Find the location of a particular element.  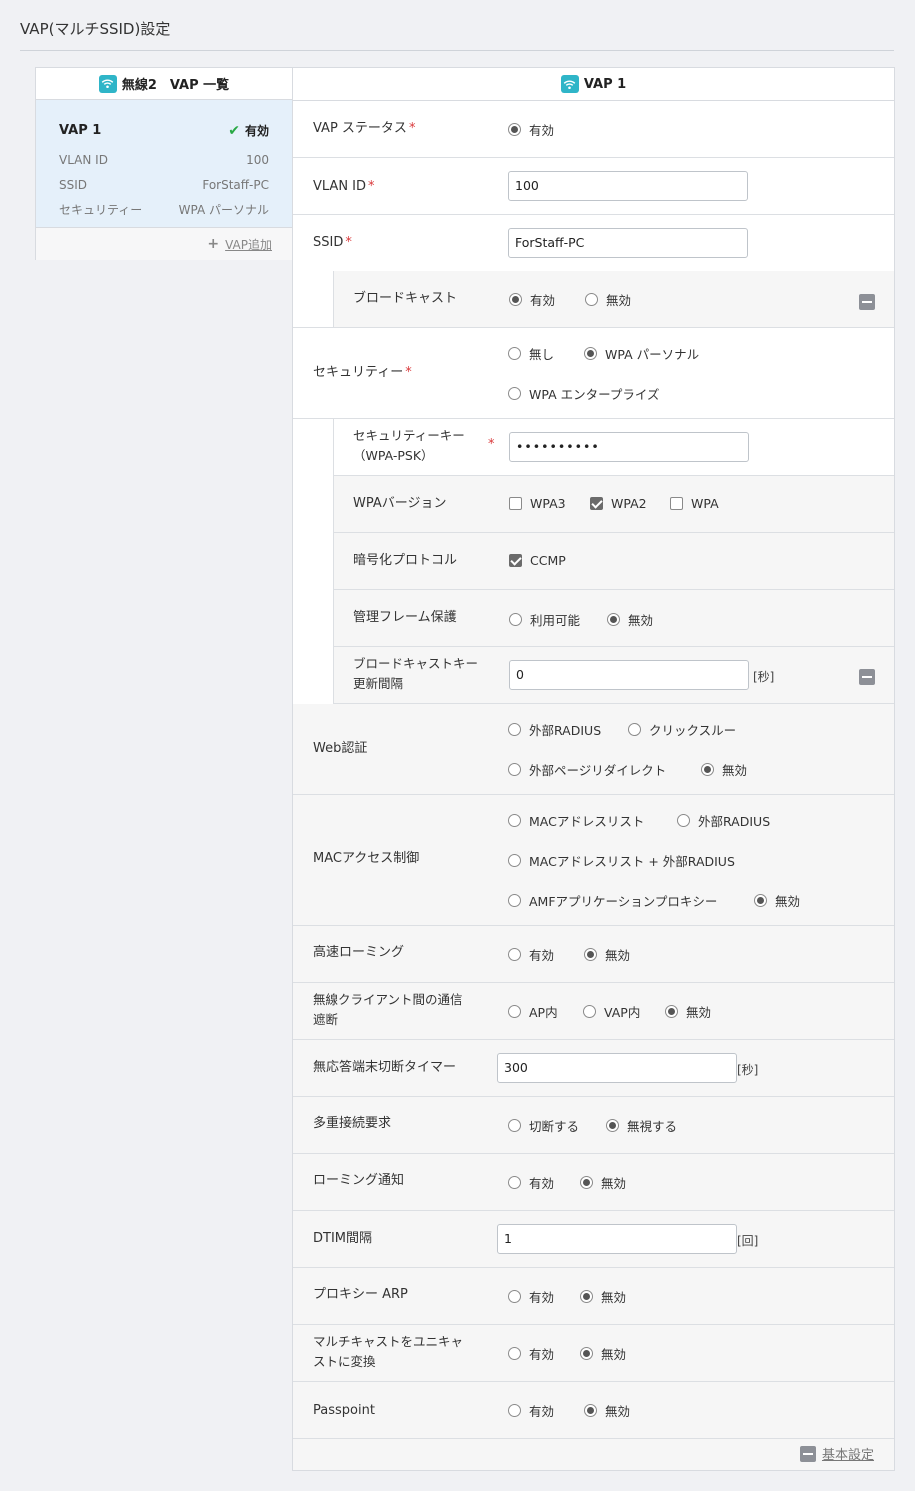

row-multi-conn: 多重接続要求 切断する 無視する is located at coordinates (593, 1125).